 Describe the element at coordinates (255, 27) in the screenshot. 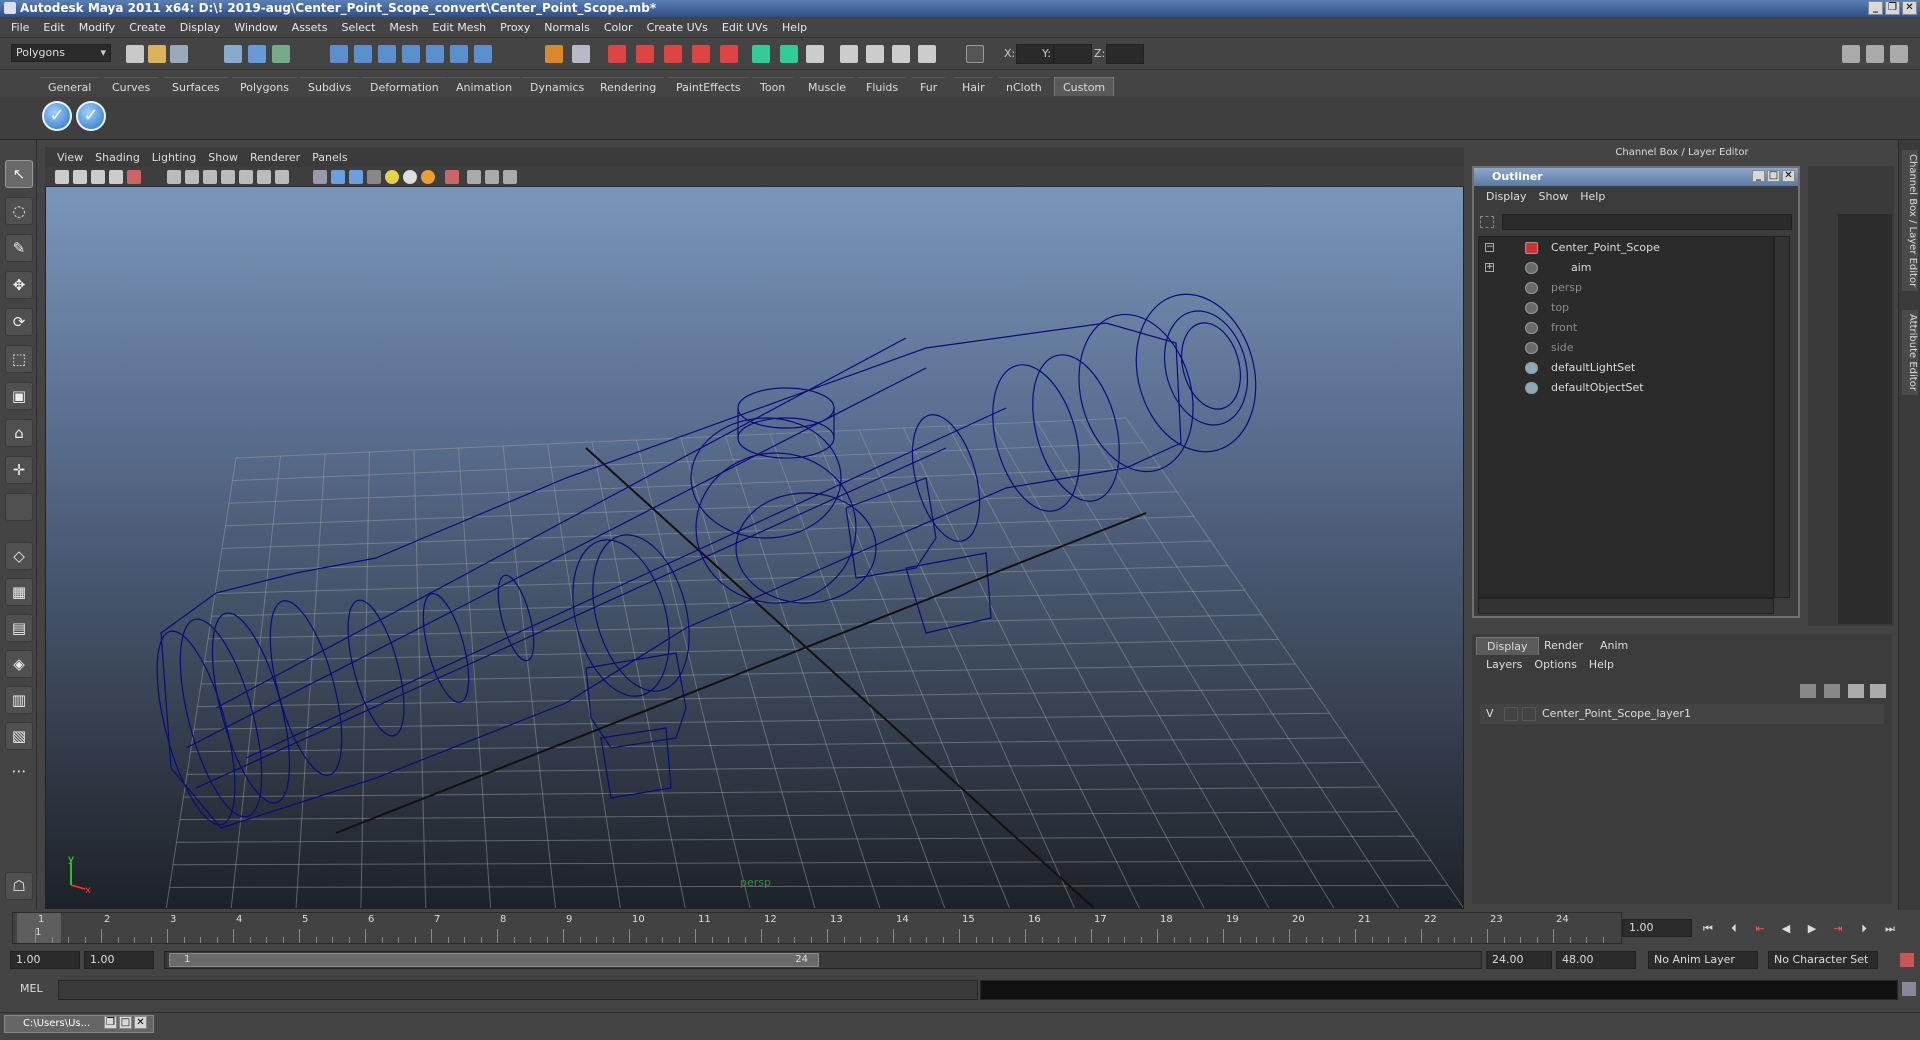

I see `menu-window: Window` at that location.